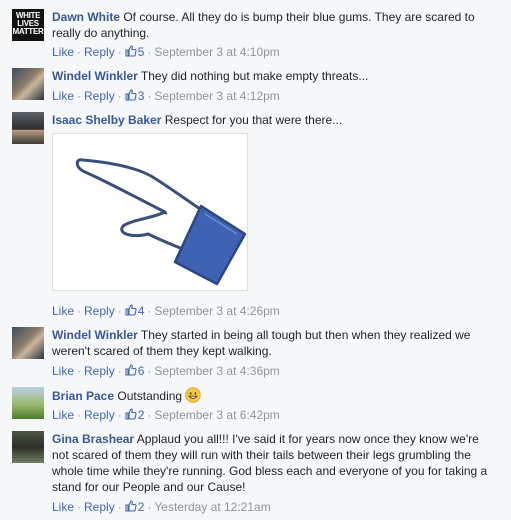 The width and height of the screenshot is (511, 520). What do you see at coordinates (141, 96) in the screenshot?
I see `like-count: 3` at bounding box center [141, 96].